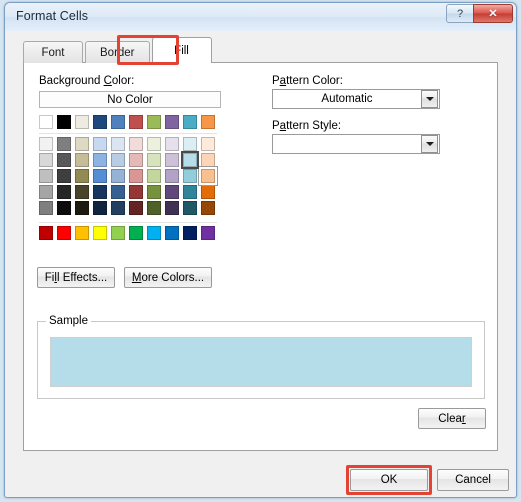 The width and height of the screenshot is (521, 502). Describe the element at coordinates (493, 13) in the screenshot. I see `close-x-icon: ✕` at that location.